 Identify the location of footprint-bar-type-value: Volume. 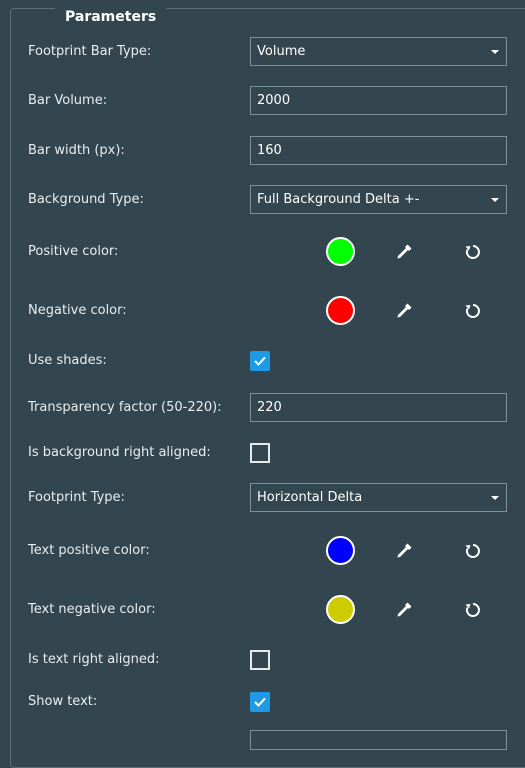
(281, 51).